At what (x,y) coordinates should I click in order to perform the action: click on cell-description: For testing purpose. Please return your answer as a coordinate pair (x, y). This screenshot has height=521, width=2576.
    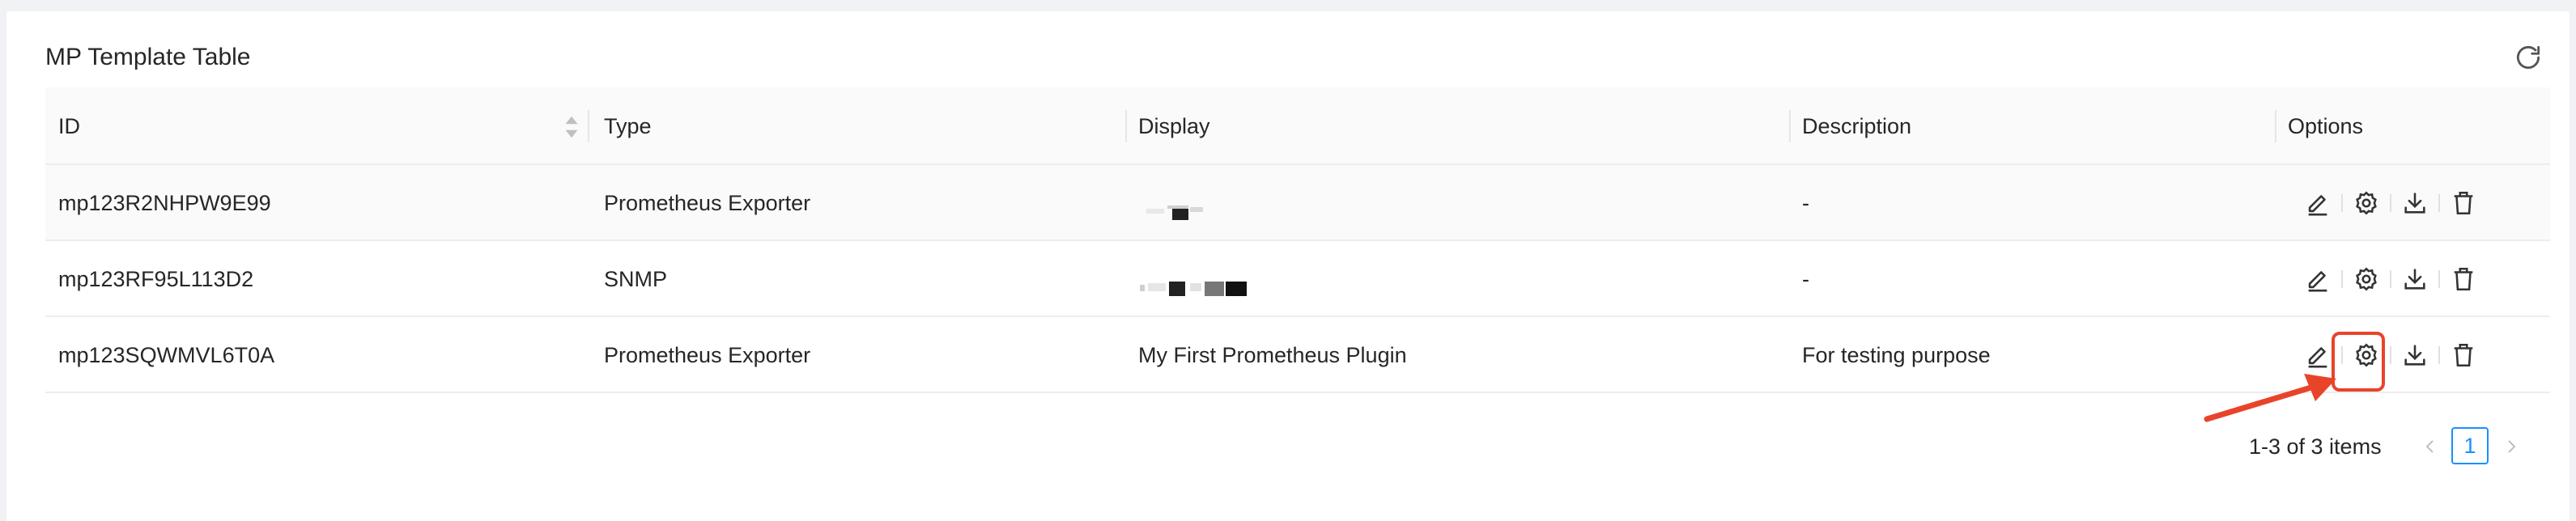
    Looking at the image, I should click on (1896, 355).